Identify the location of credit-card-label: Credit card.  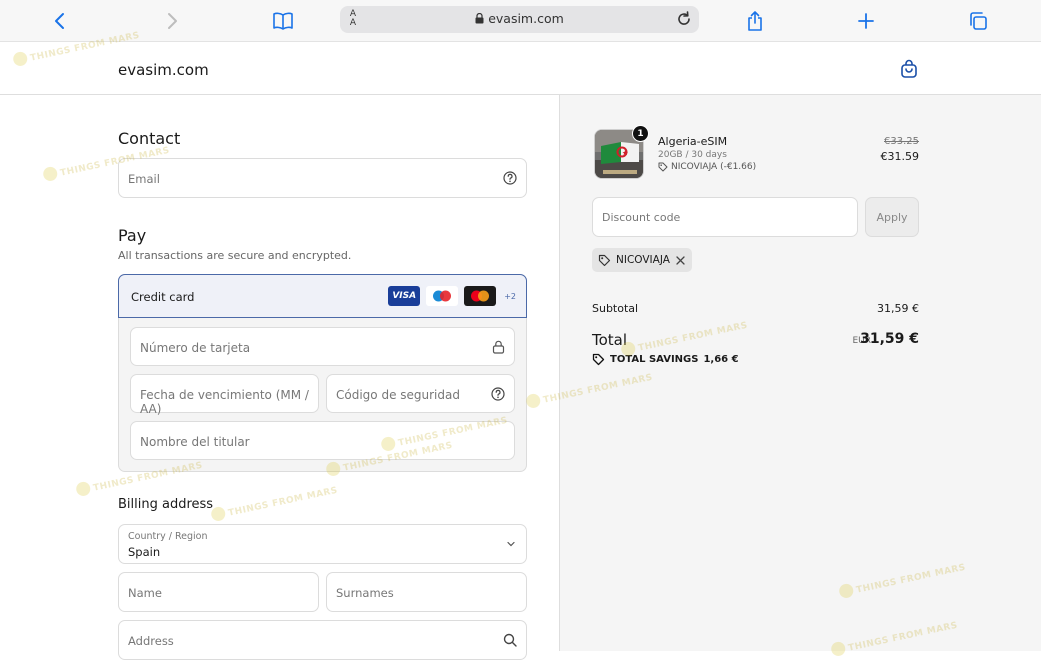
(163, 297).